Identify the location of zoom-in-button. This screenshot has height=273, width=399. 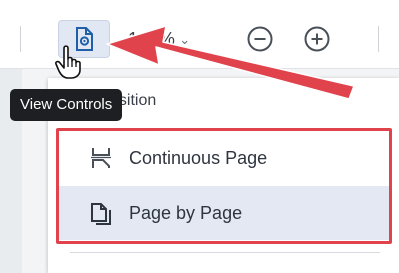
(317, 39).